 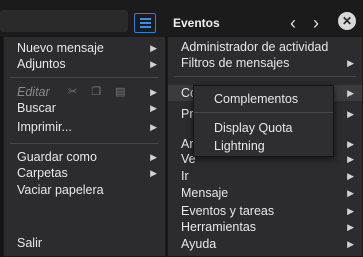 What do you see at coordinates (84, 127) in the screenshot?
I see `menu-item-imprimir: Imprimir... ▶` at bounding box center [84, 127].